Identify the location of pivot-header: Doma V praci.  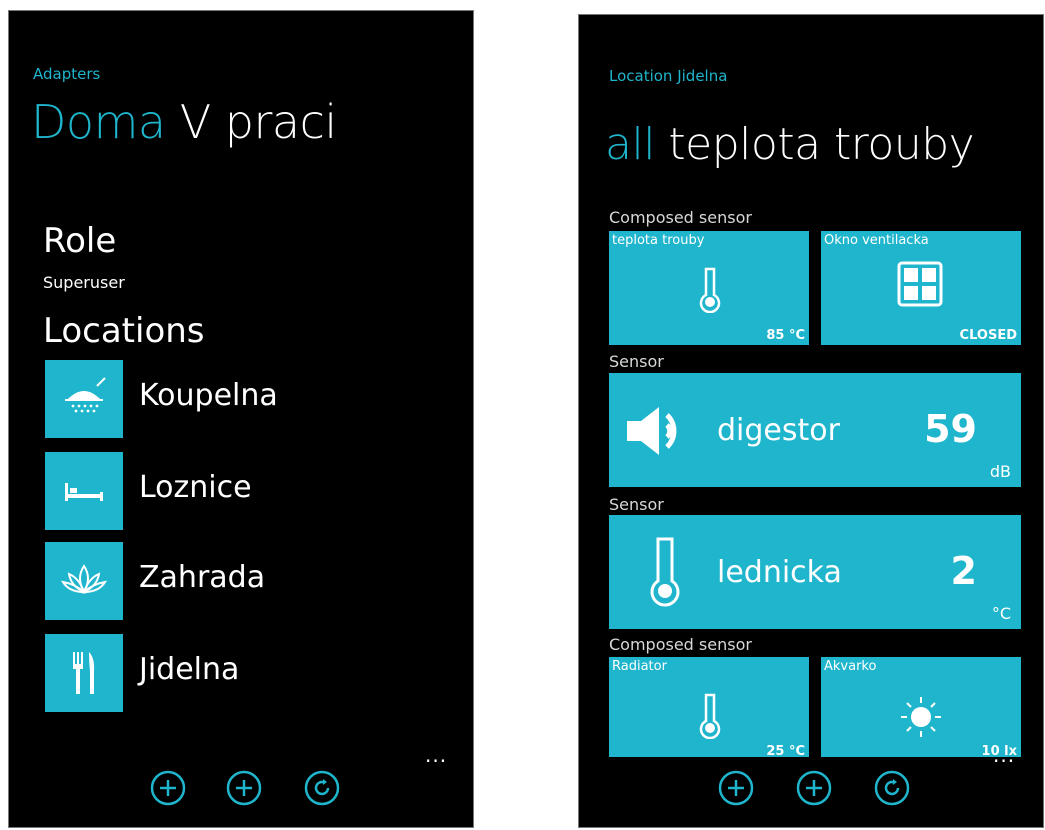
(184, 122).